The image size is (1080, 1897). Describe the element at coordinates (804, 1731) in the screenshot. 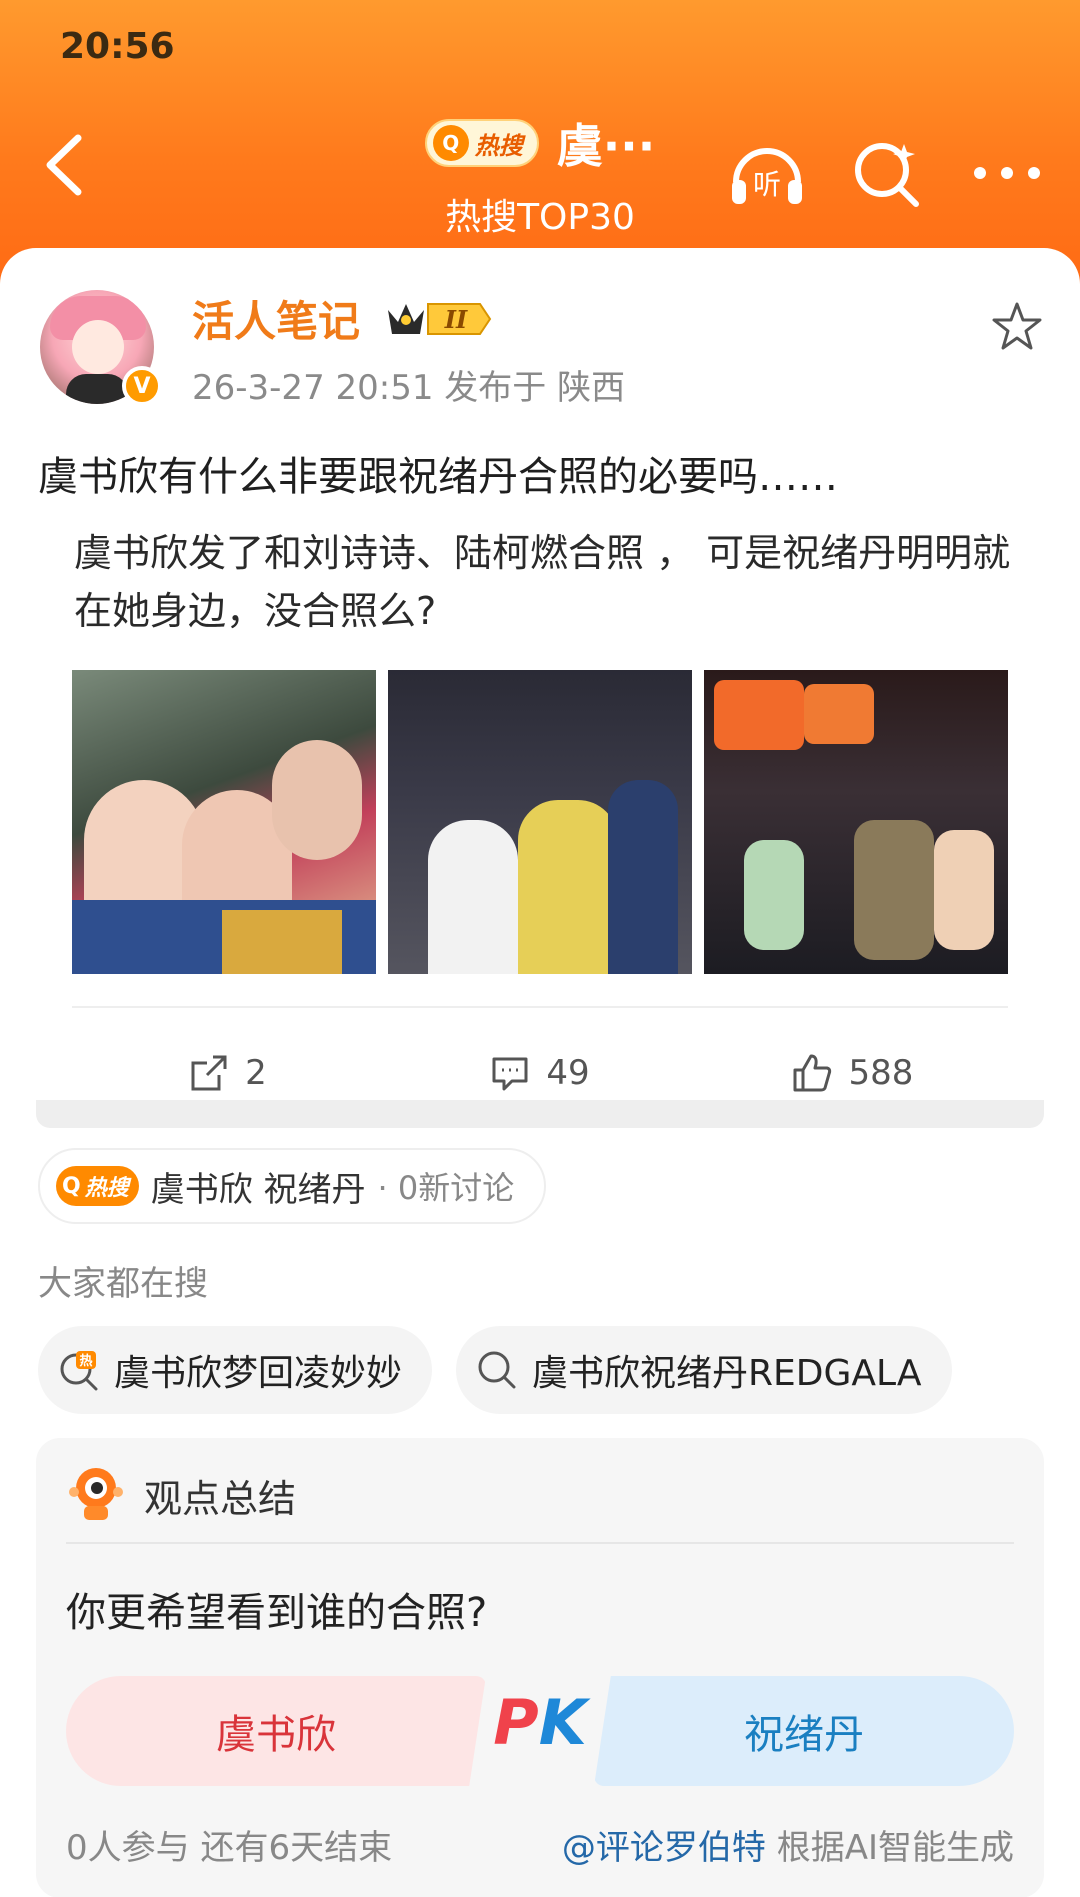

I see `vote-right-button: 祝绪丹` at that location.